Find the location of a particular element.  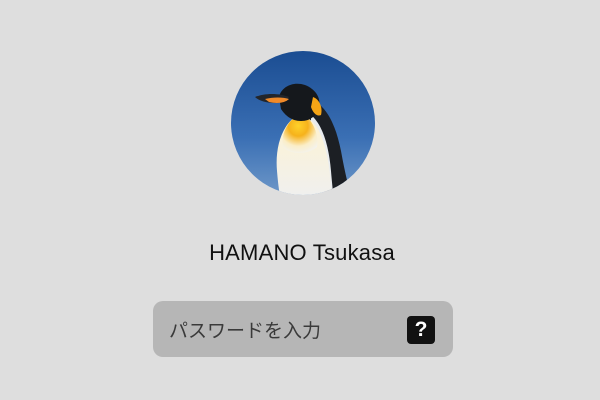

penguin-photo is located at coordinates (303, 123).